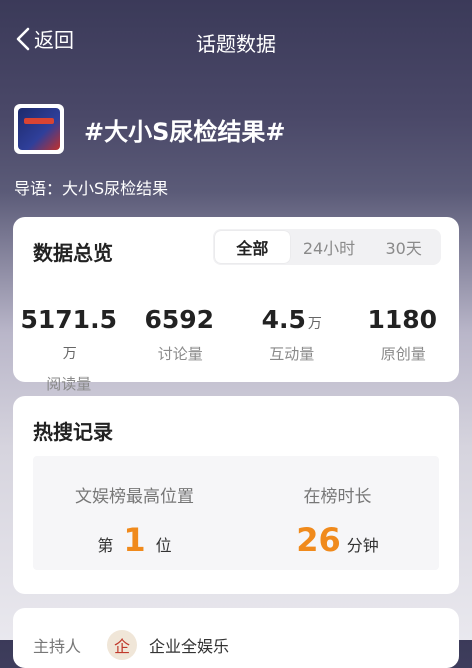 This screenshot has width=472, height=668. I want to click on host-avatar: 企, so click(122, 645).